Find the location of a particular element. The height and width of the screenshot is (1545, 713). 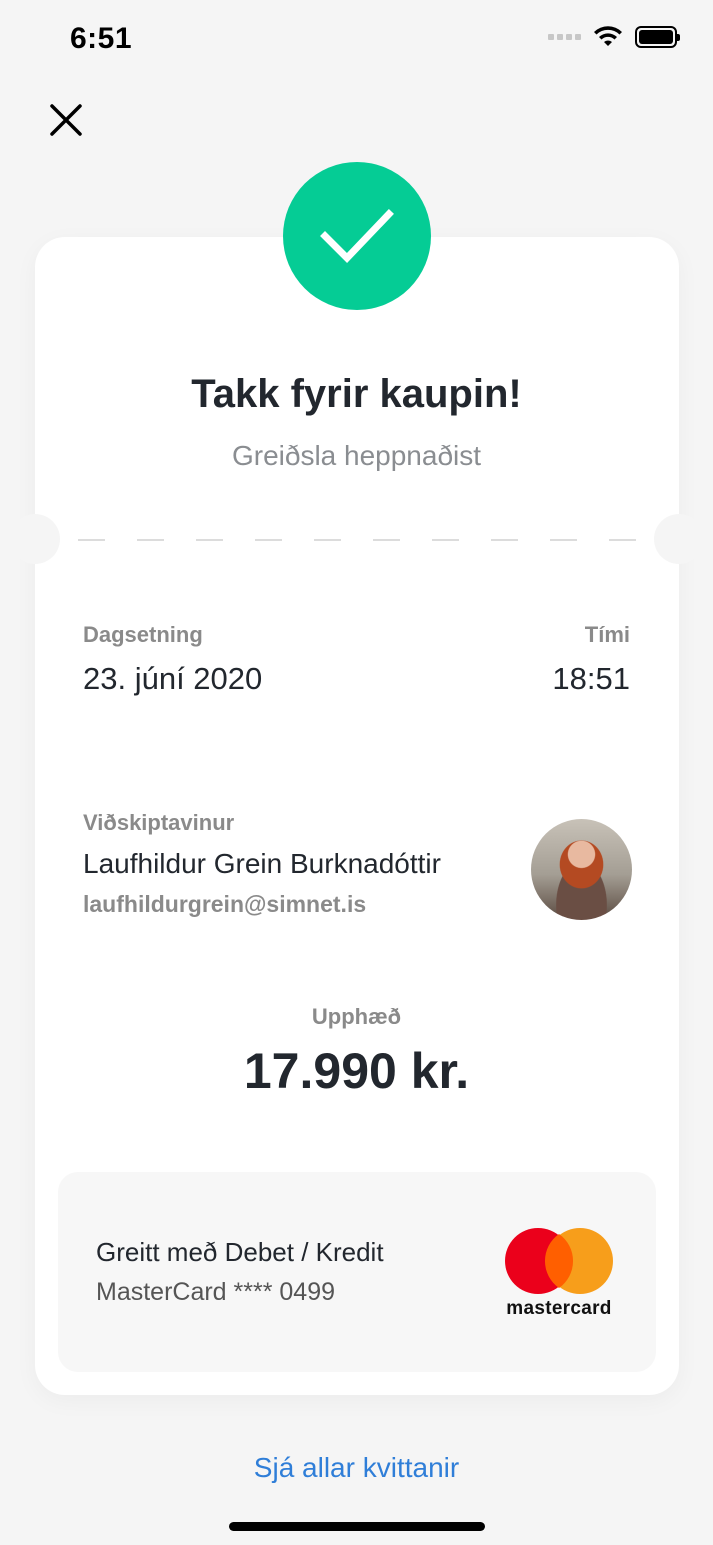

customer-email: laufhildurgrein@simnet.is is located at coordinates (225, 904).